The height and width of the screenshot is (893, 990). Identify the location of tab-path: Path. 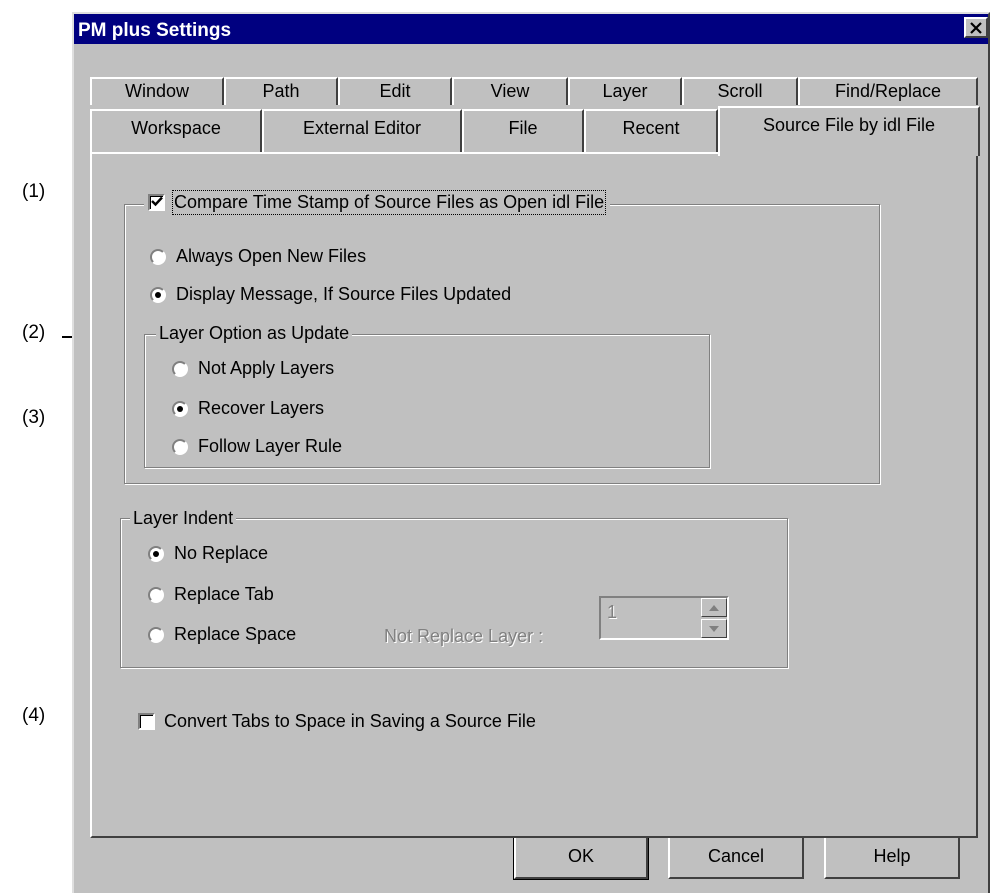
(281, 91).